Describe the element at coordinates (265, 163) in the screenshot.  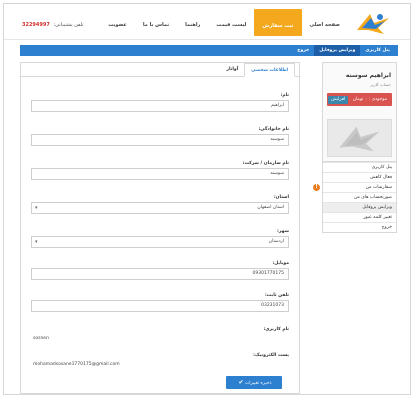
I see `company-label: نام سازمان / شرکت:` at that location.